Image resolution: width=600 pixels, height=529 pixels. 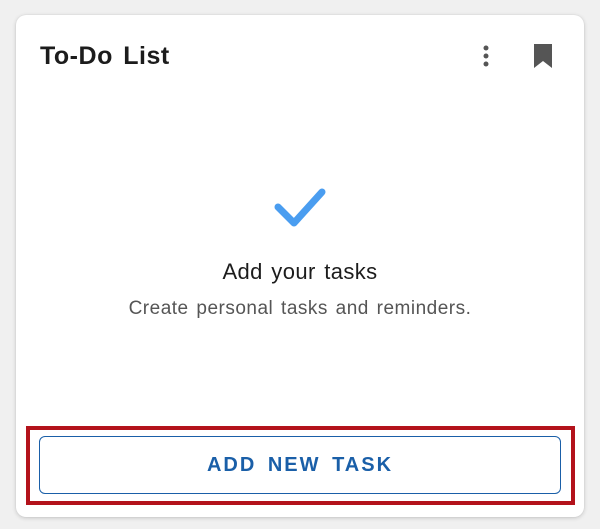 I want to click on card-title: To-Do List, so click(x=105, y=56).